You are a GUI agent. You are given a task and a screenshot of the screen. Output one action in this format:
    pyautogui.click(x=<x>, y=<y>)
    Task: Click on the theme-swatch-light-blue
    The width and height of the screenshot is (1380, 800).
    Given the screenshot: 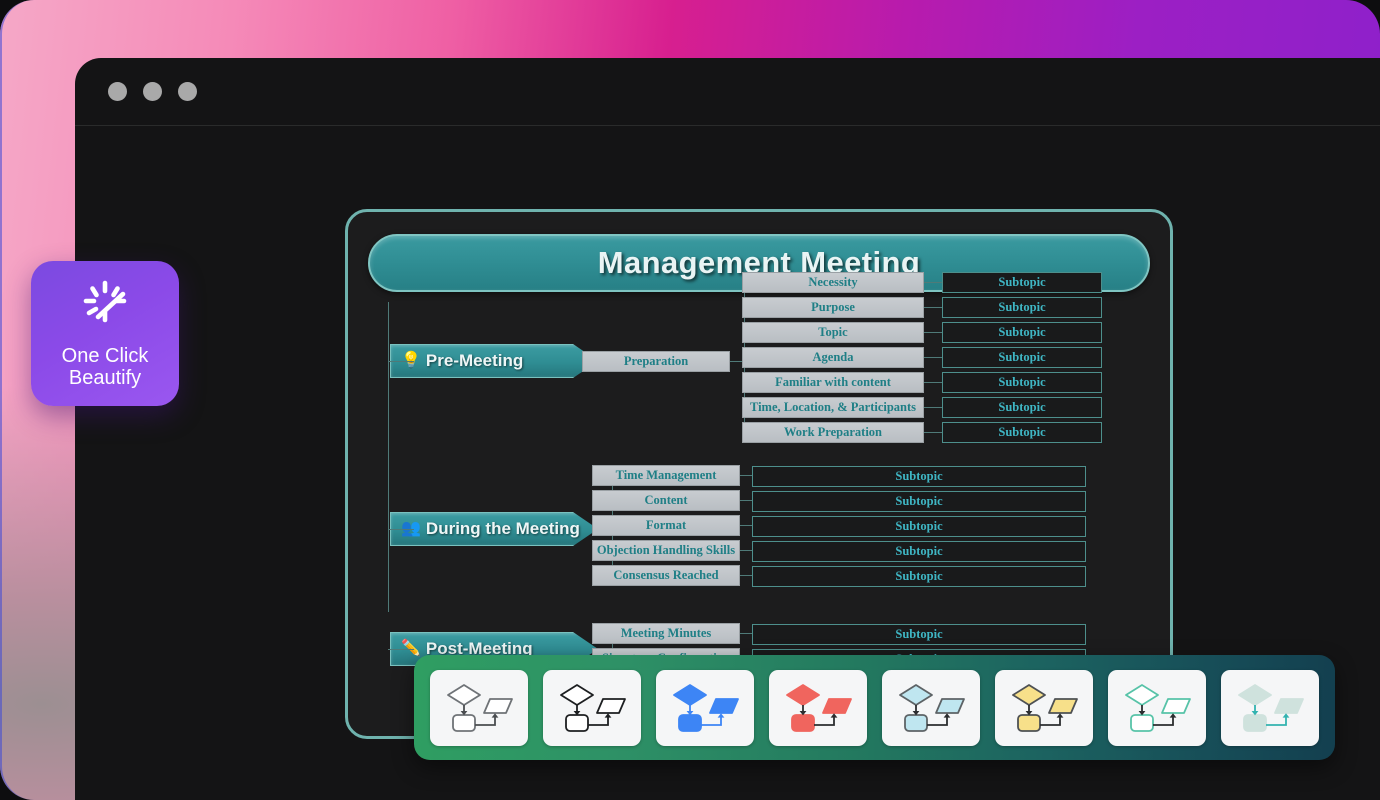 What is the action you would take?
    pyautogui.click(x=931, y=707)
    